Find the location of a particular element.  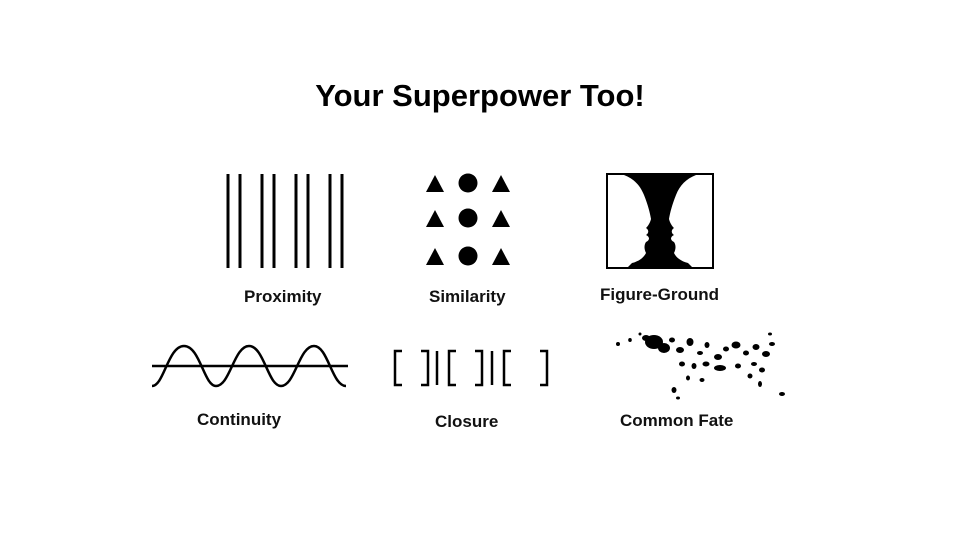

proximity-lines-icon is located at coordinates (285, 221).